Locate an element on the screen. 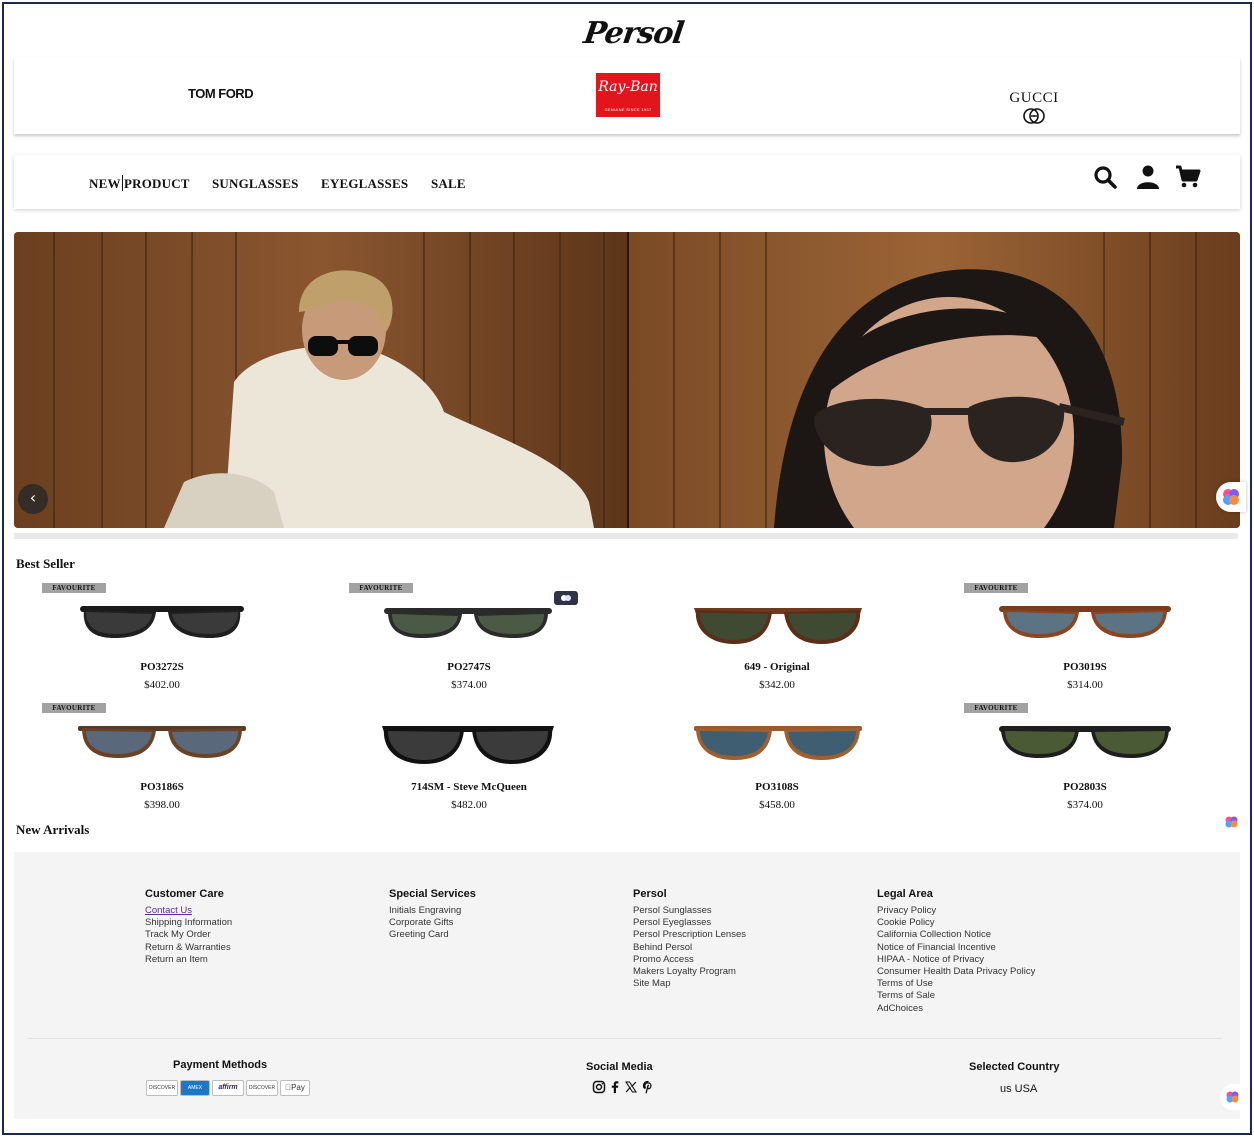 This screenshot has width=1254, height=1137. product-name: 714SM - Steve McQueen is located at coordinates (469, 787).